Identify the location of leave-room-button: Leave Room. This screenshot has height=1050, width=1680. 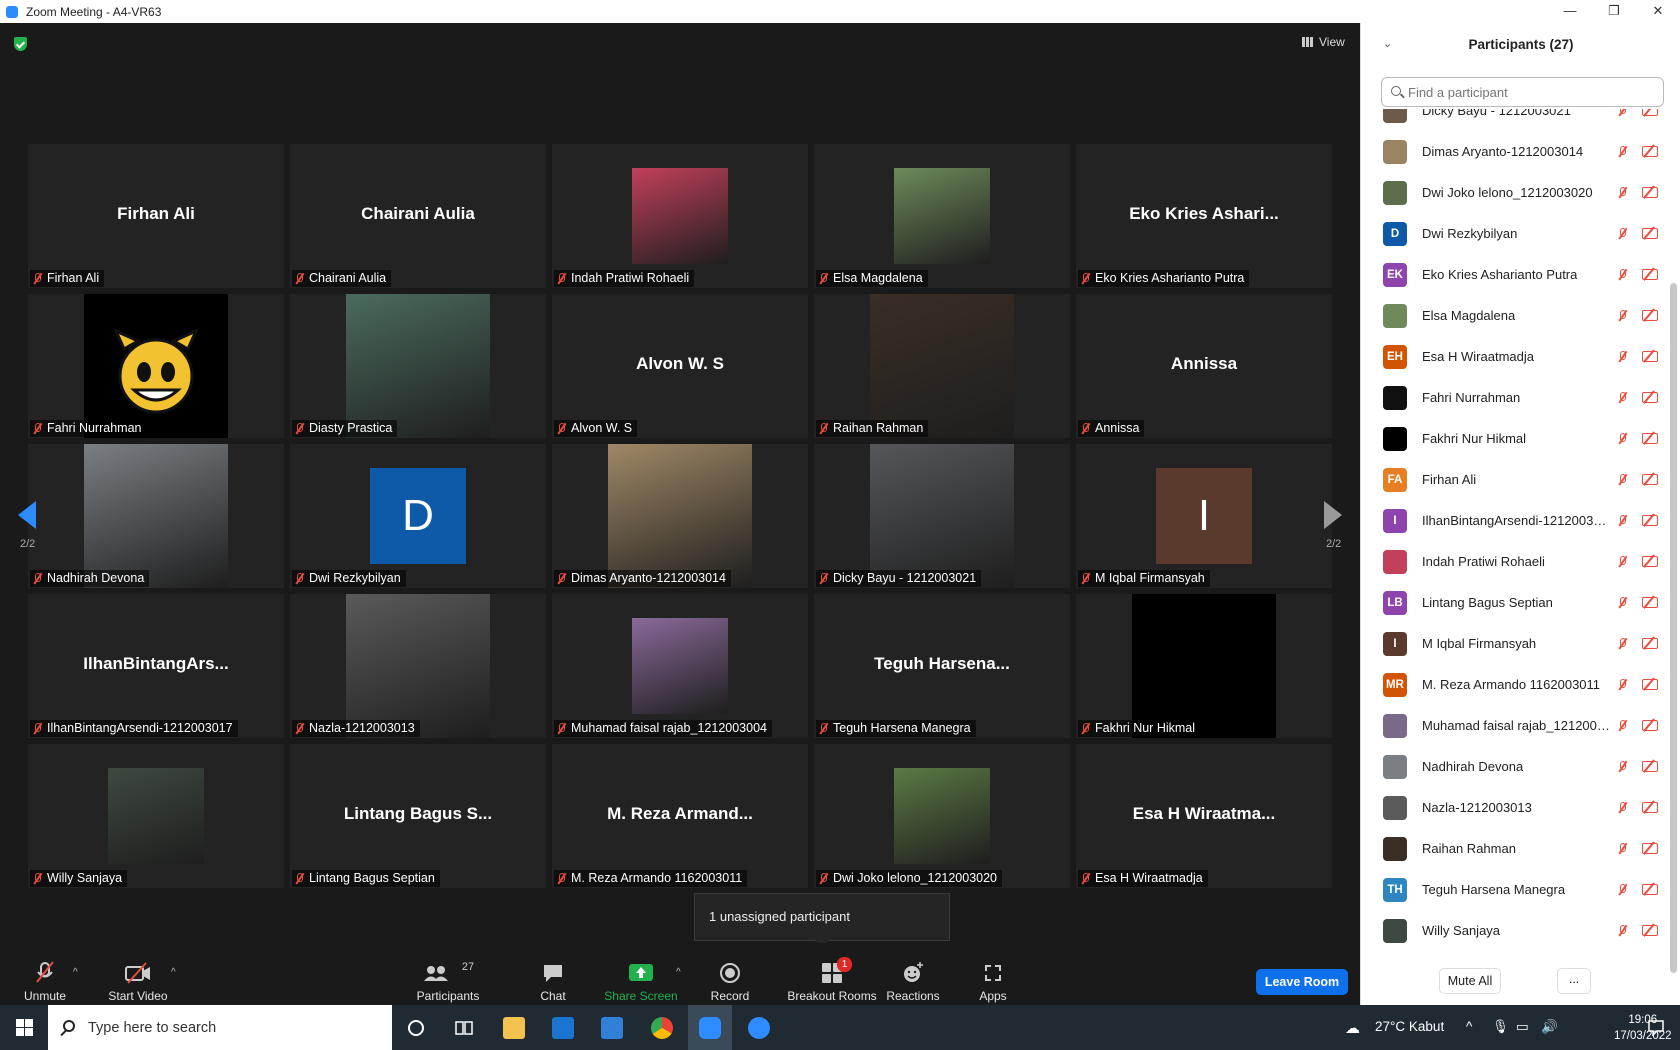
(1302, 982).